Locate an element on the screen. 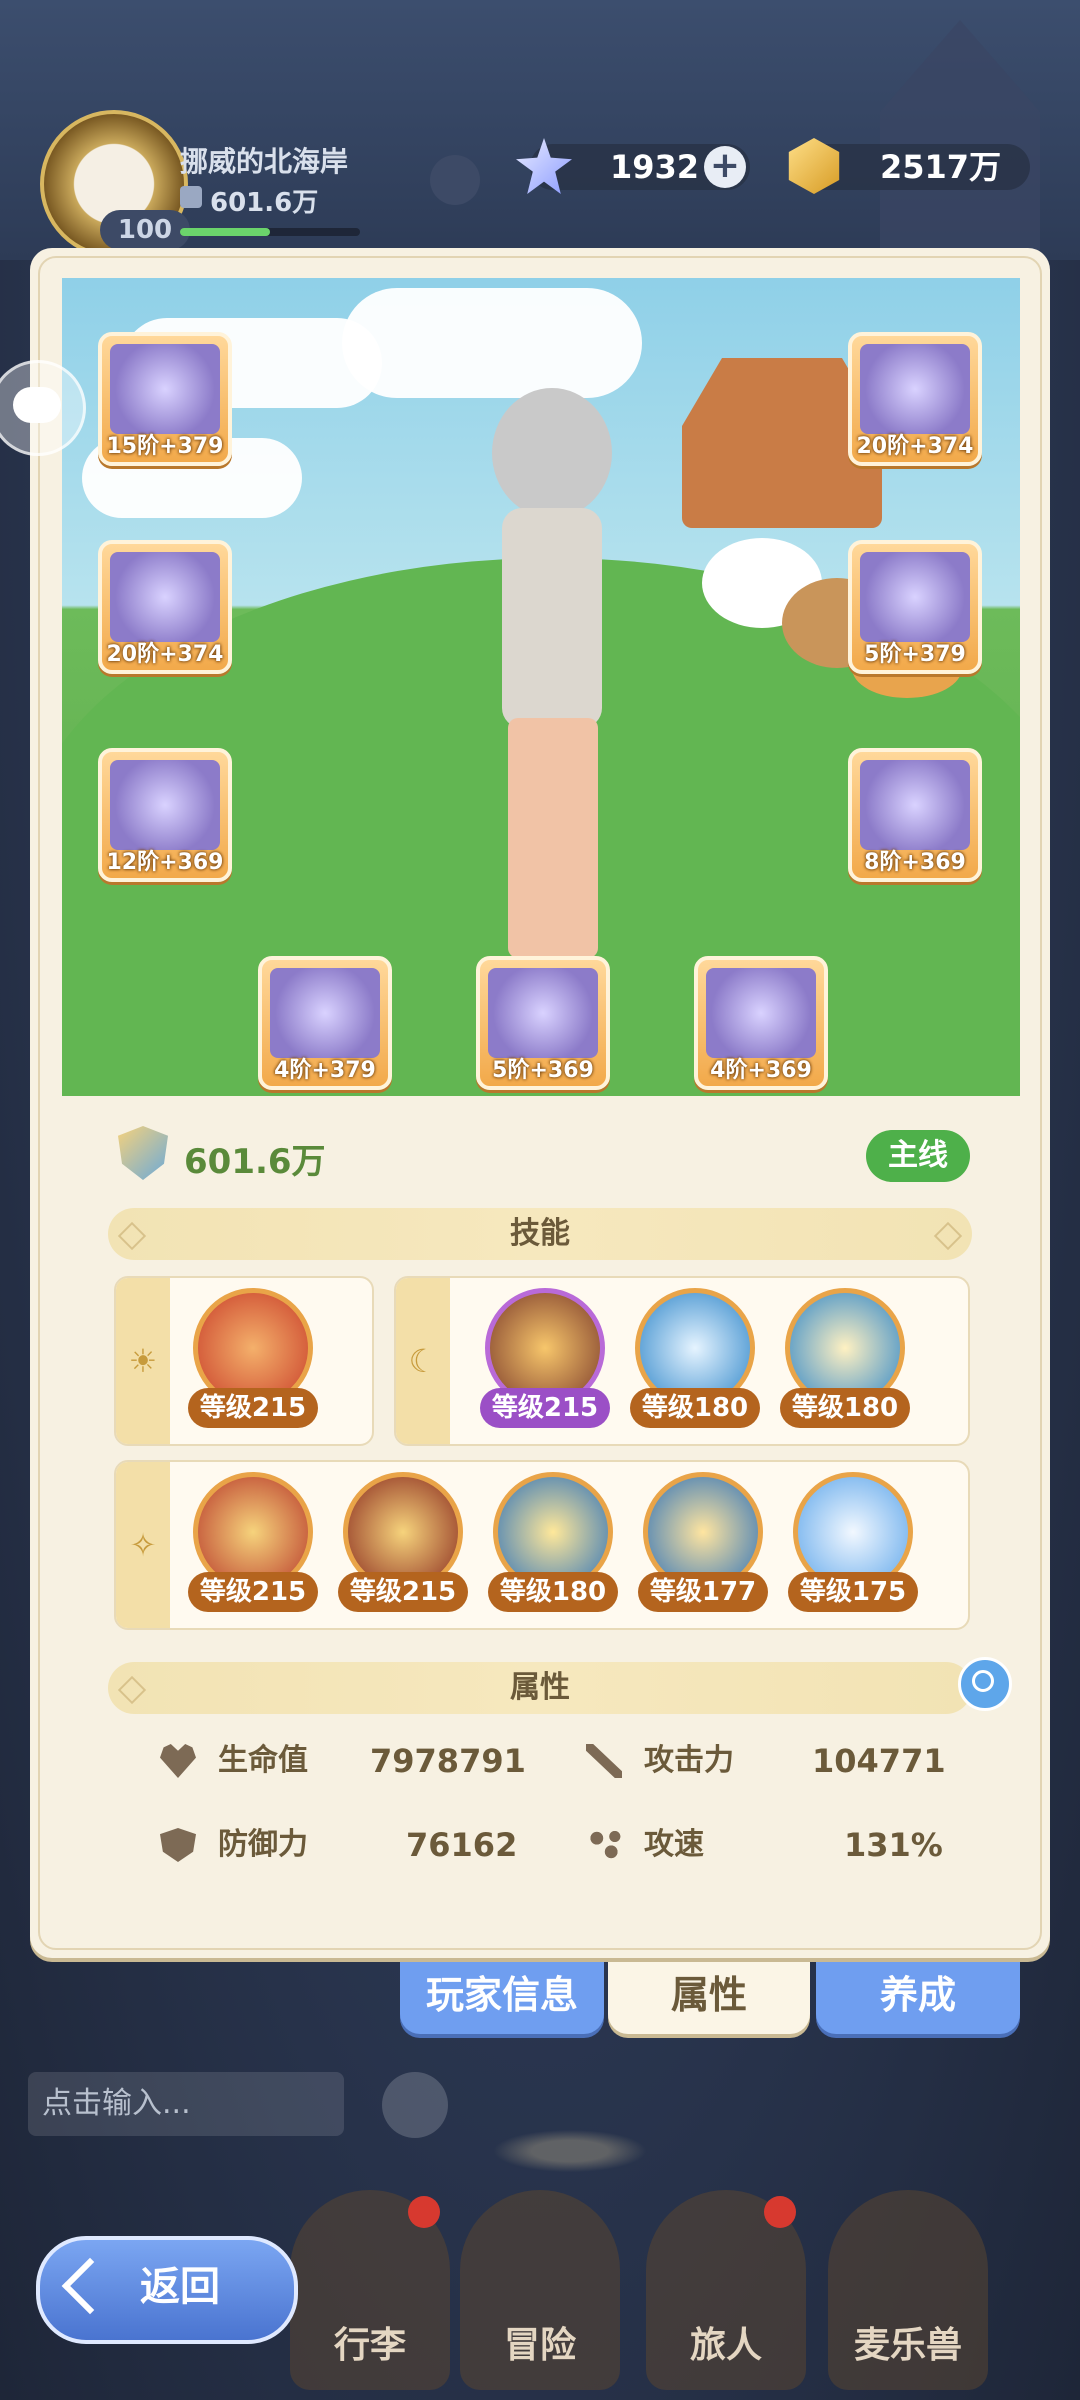 This screenshot has width=1080, height=2400. tab-player-info: 玩家信息 is located at coordinates (502, 1998).